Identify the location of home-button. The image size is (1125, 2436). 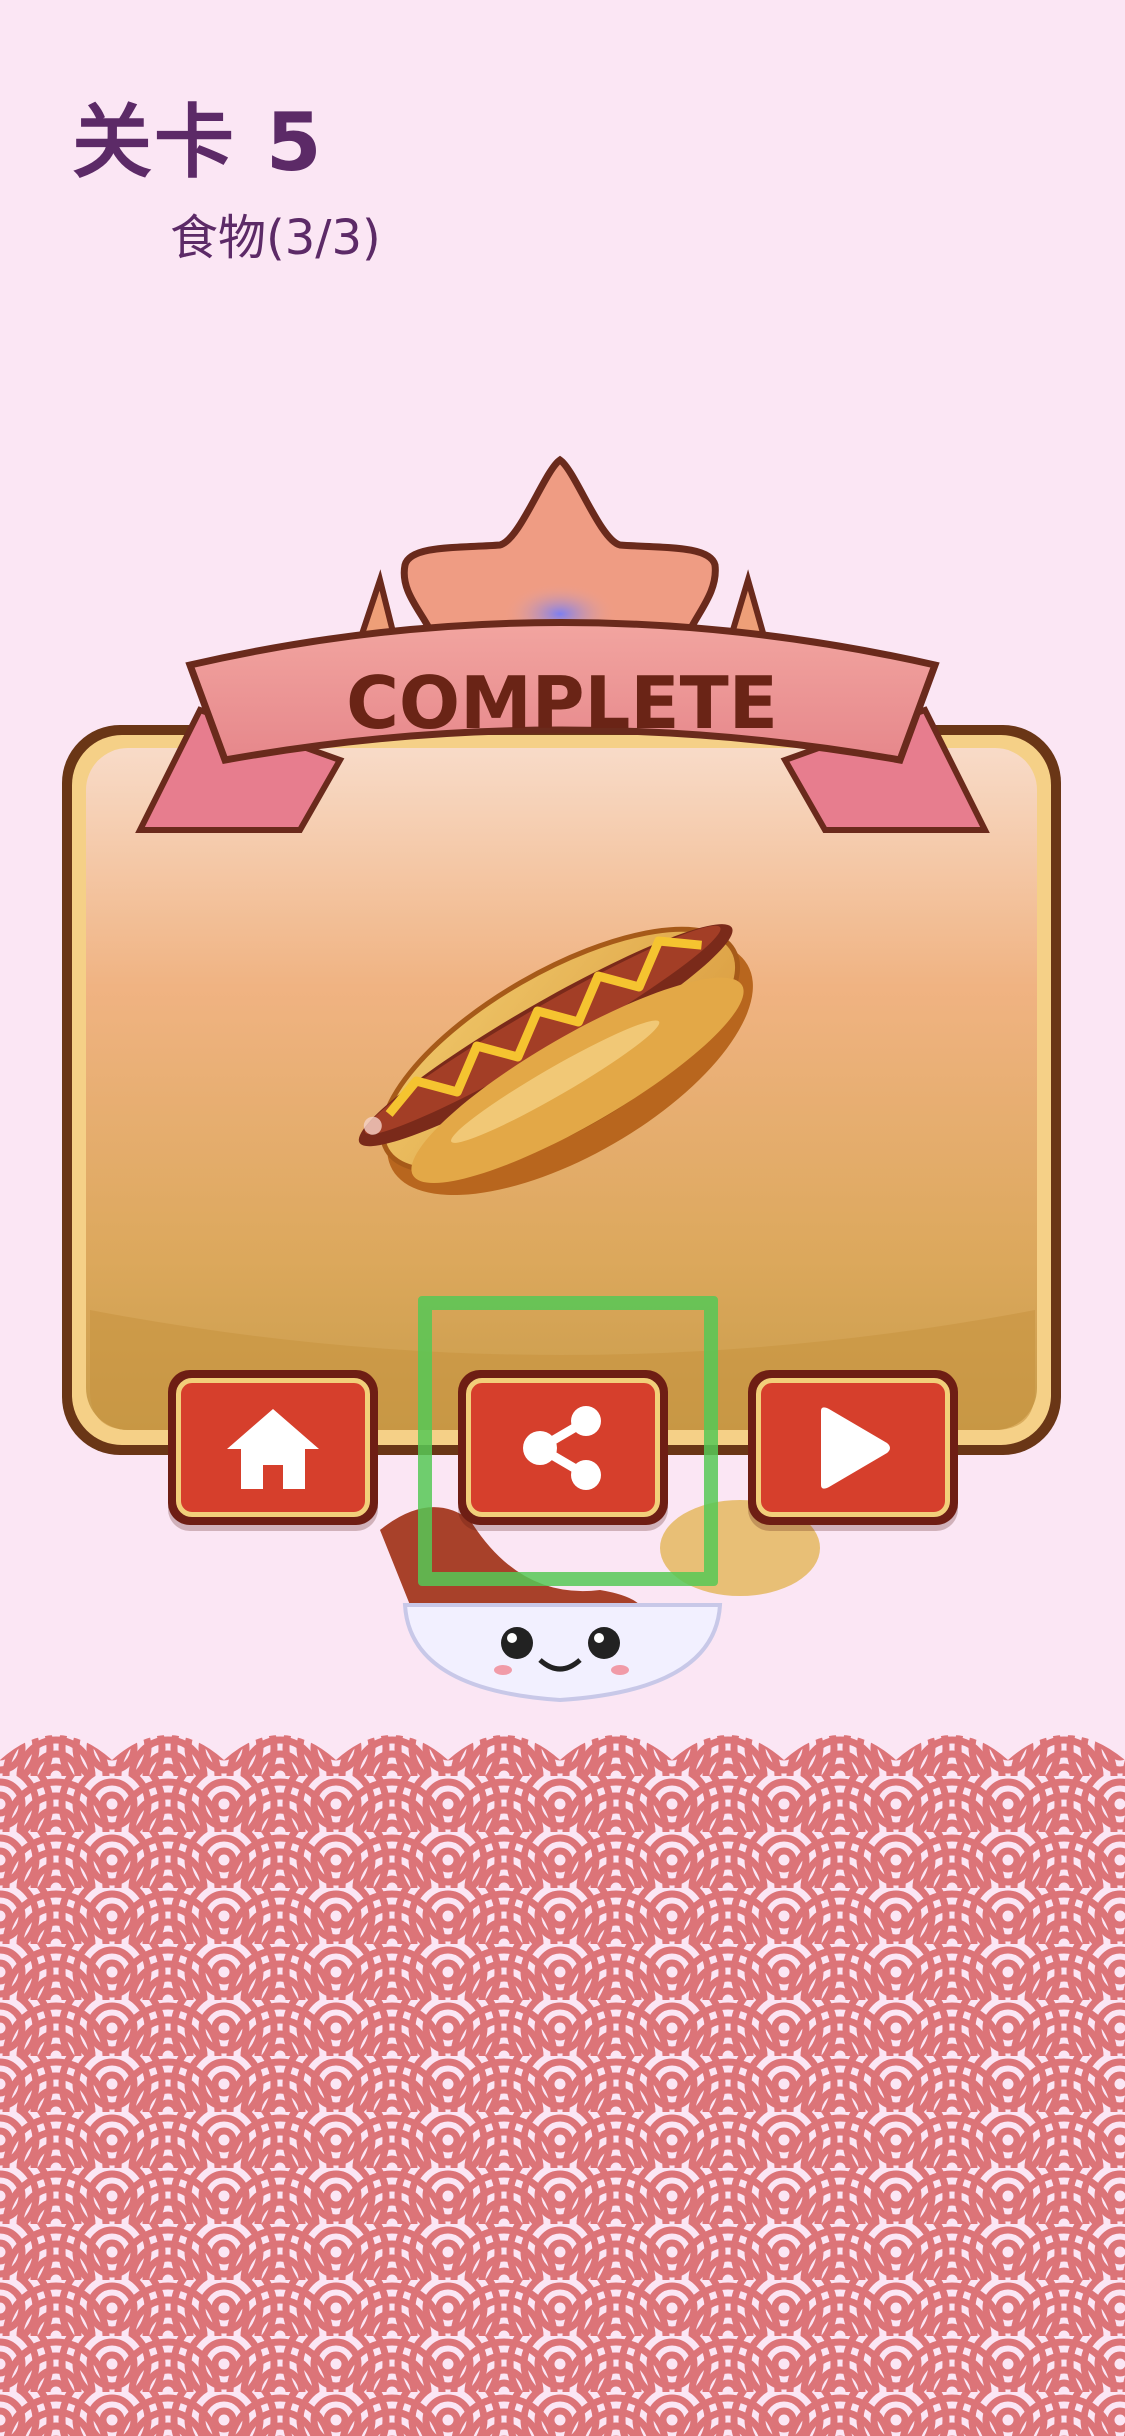
(273, 1447).